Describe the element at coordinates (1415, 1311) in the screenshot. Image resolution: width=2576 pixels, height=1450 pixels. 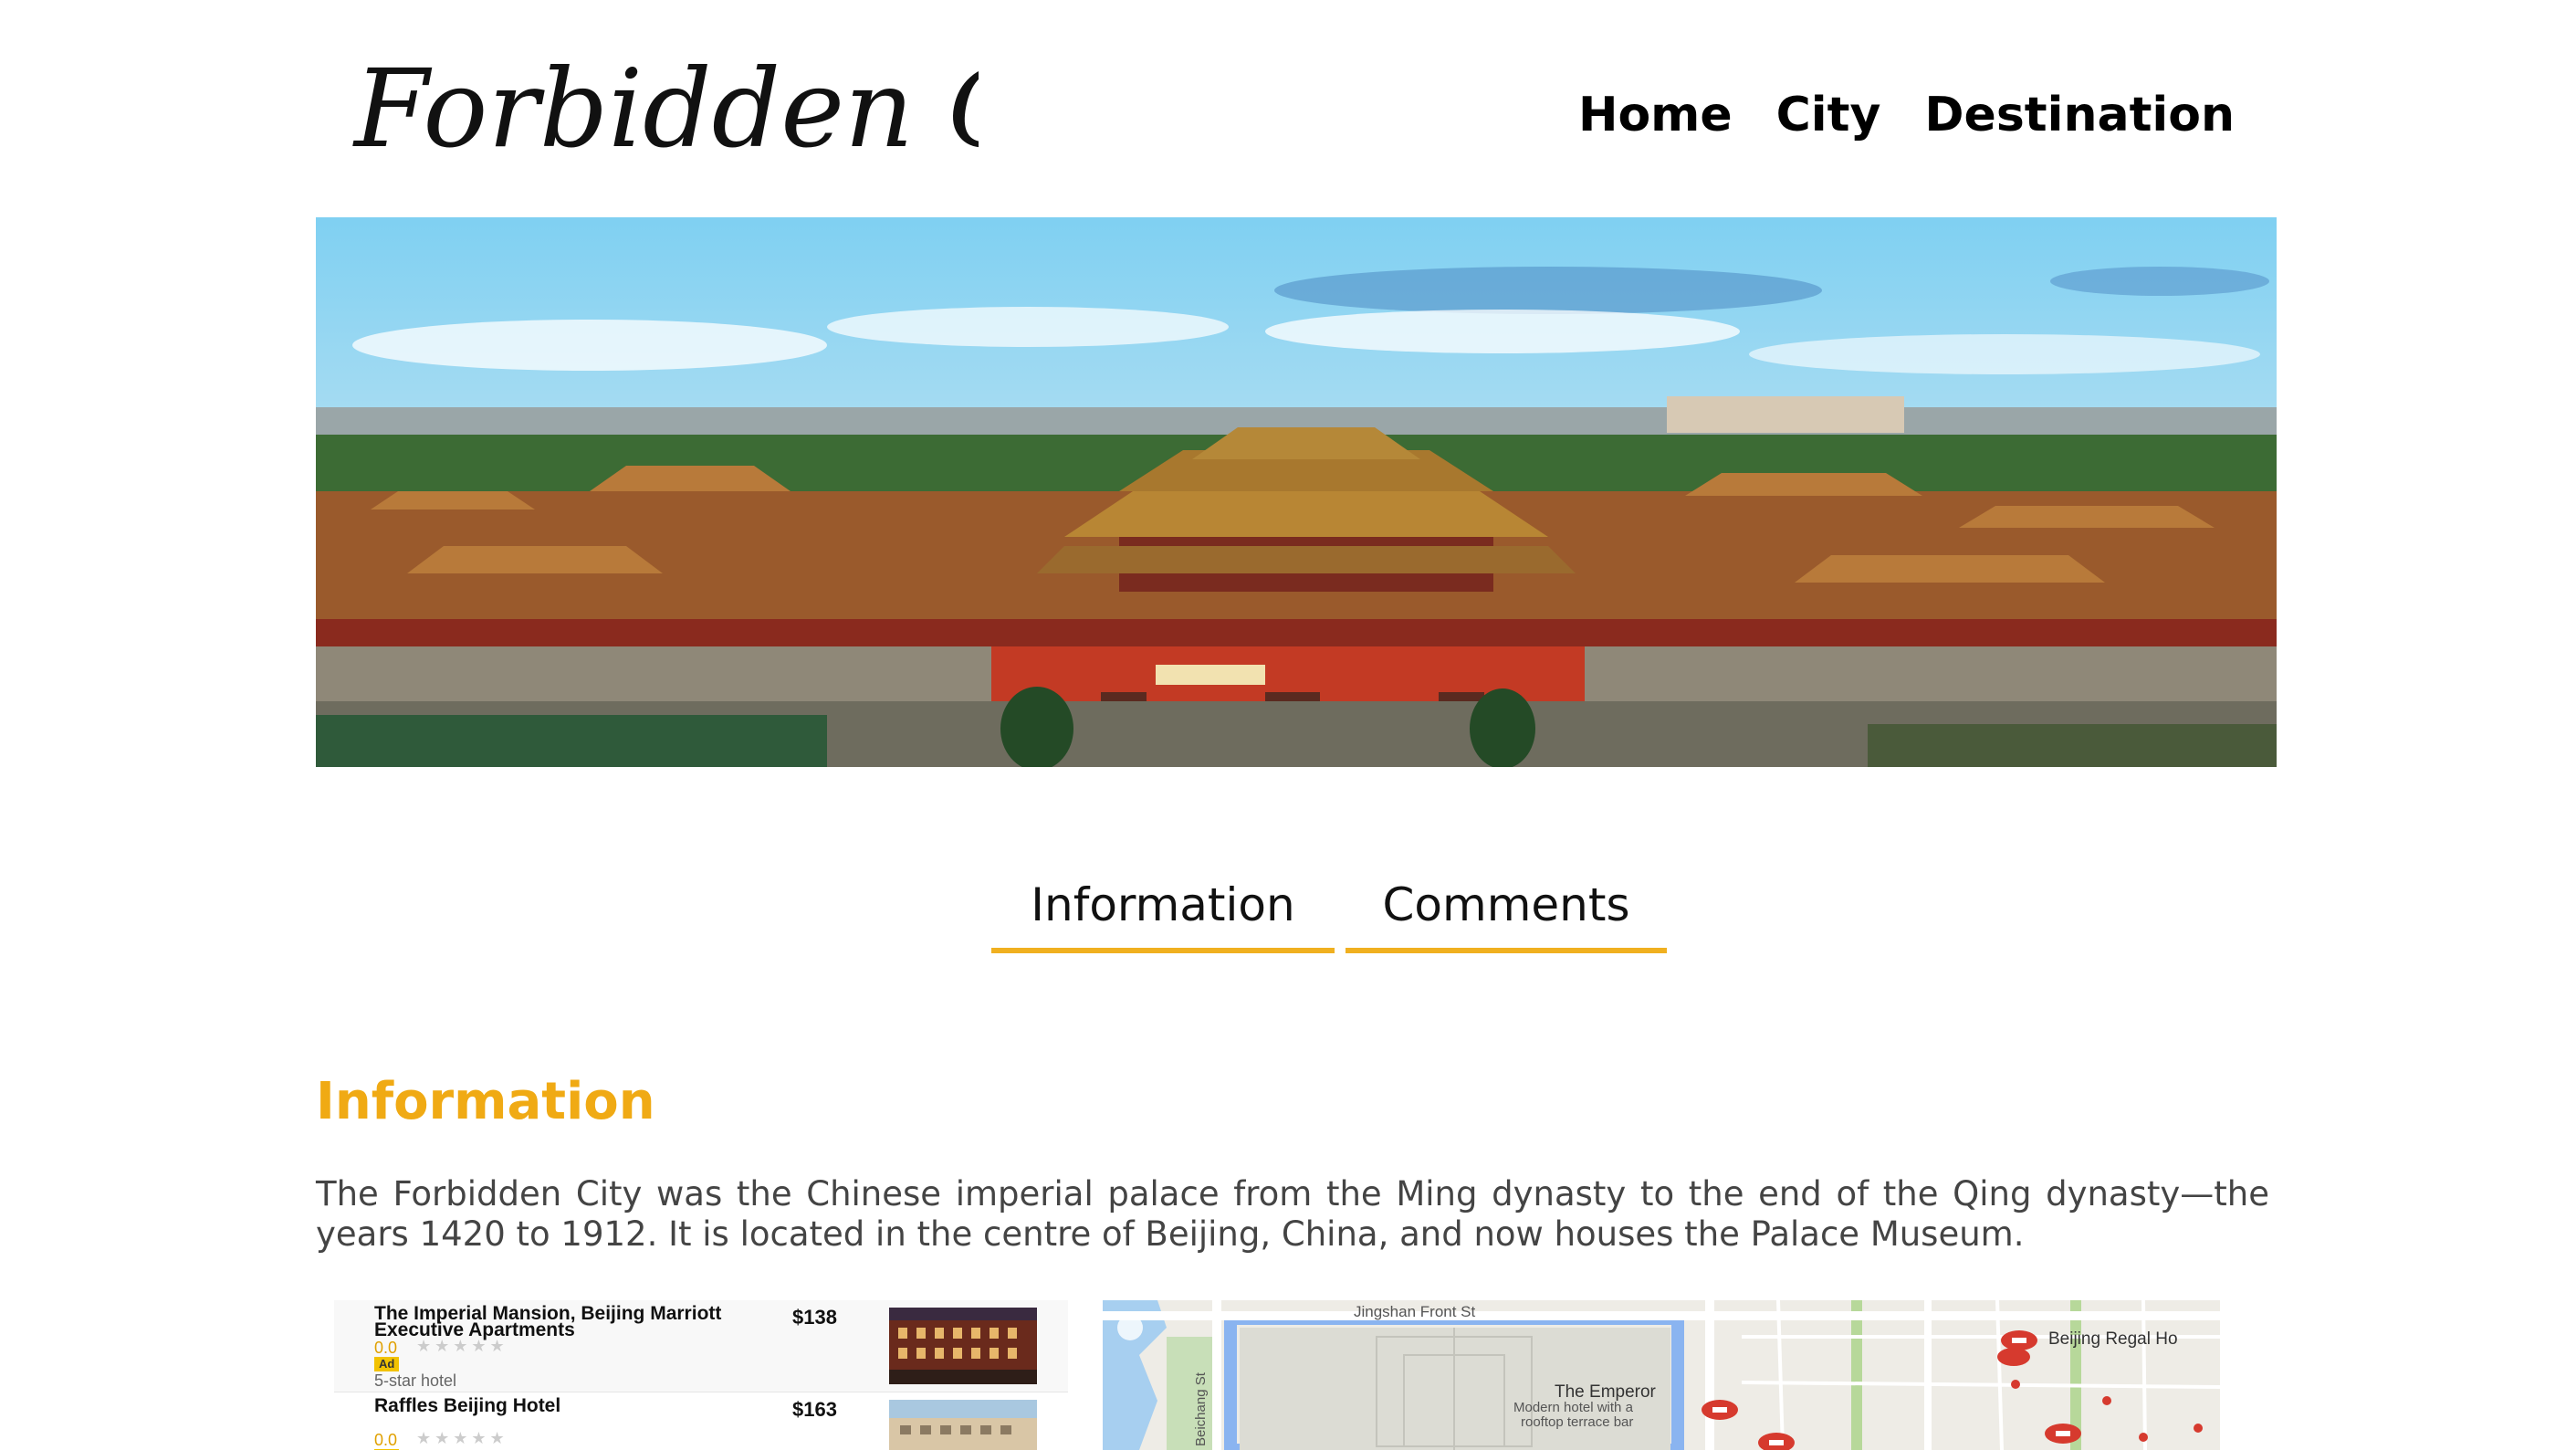
I see `map-street-label: Jingshan Front St` at that location.